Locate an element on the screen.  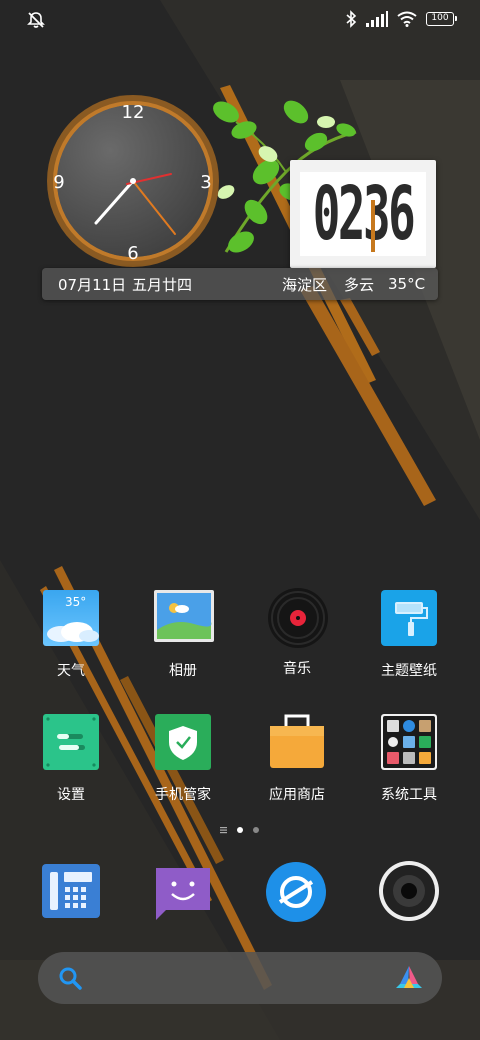
assistant-logo-icon is located at coordinates (409, 978).